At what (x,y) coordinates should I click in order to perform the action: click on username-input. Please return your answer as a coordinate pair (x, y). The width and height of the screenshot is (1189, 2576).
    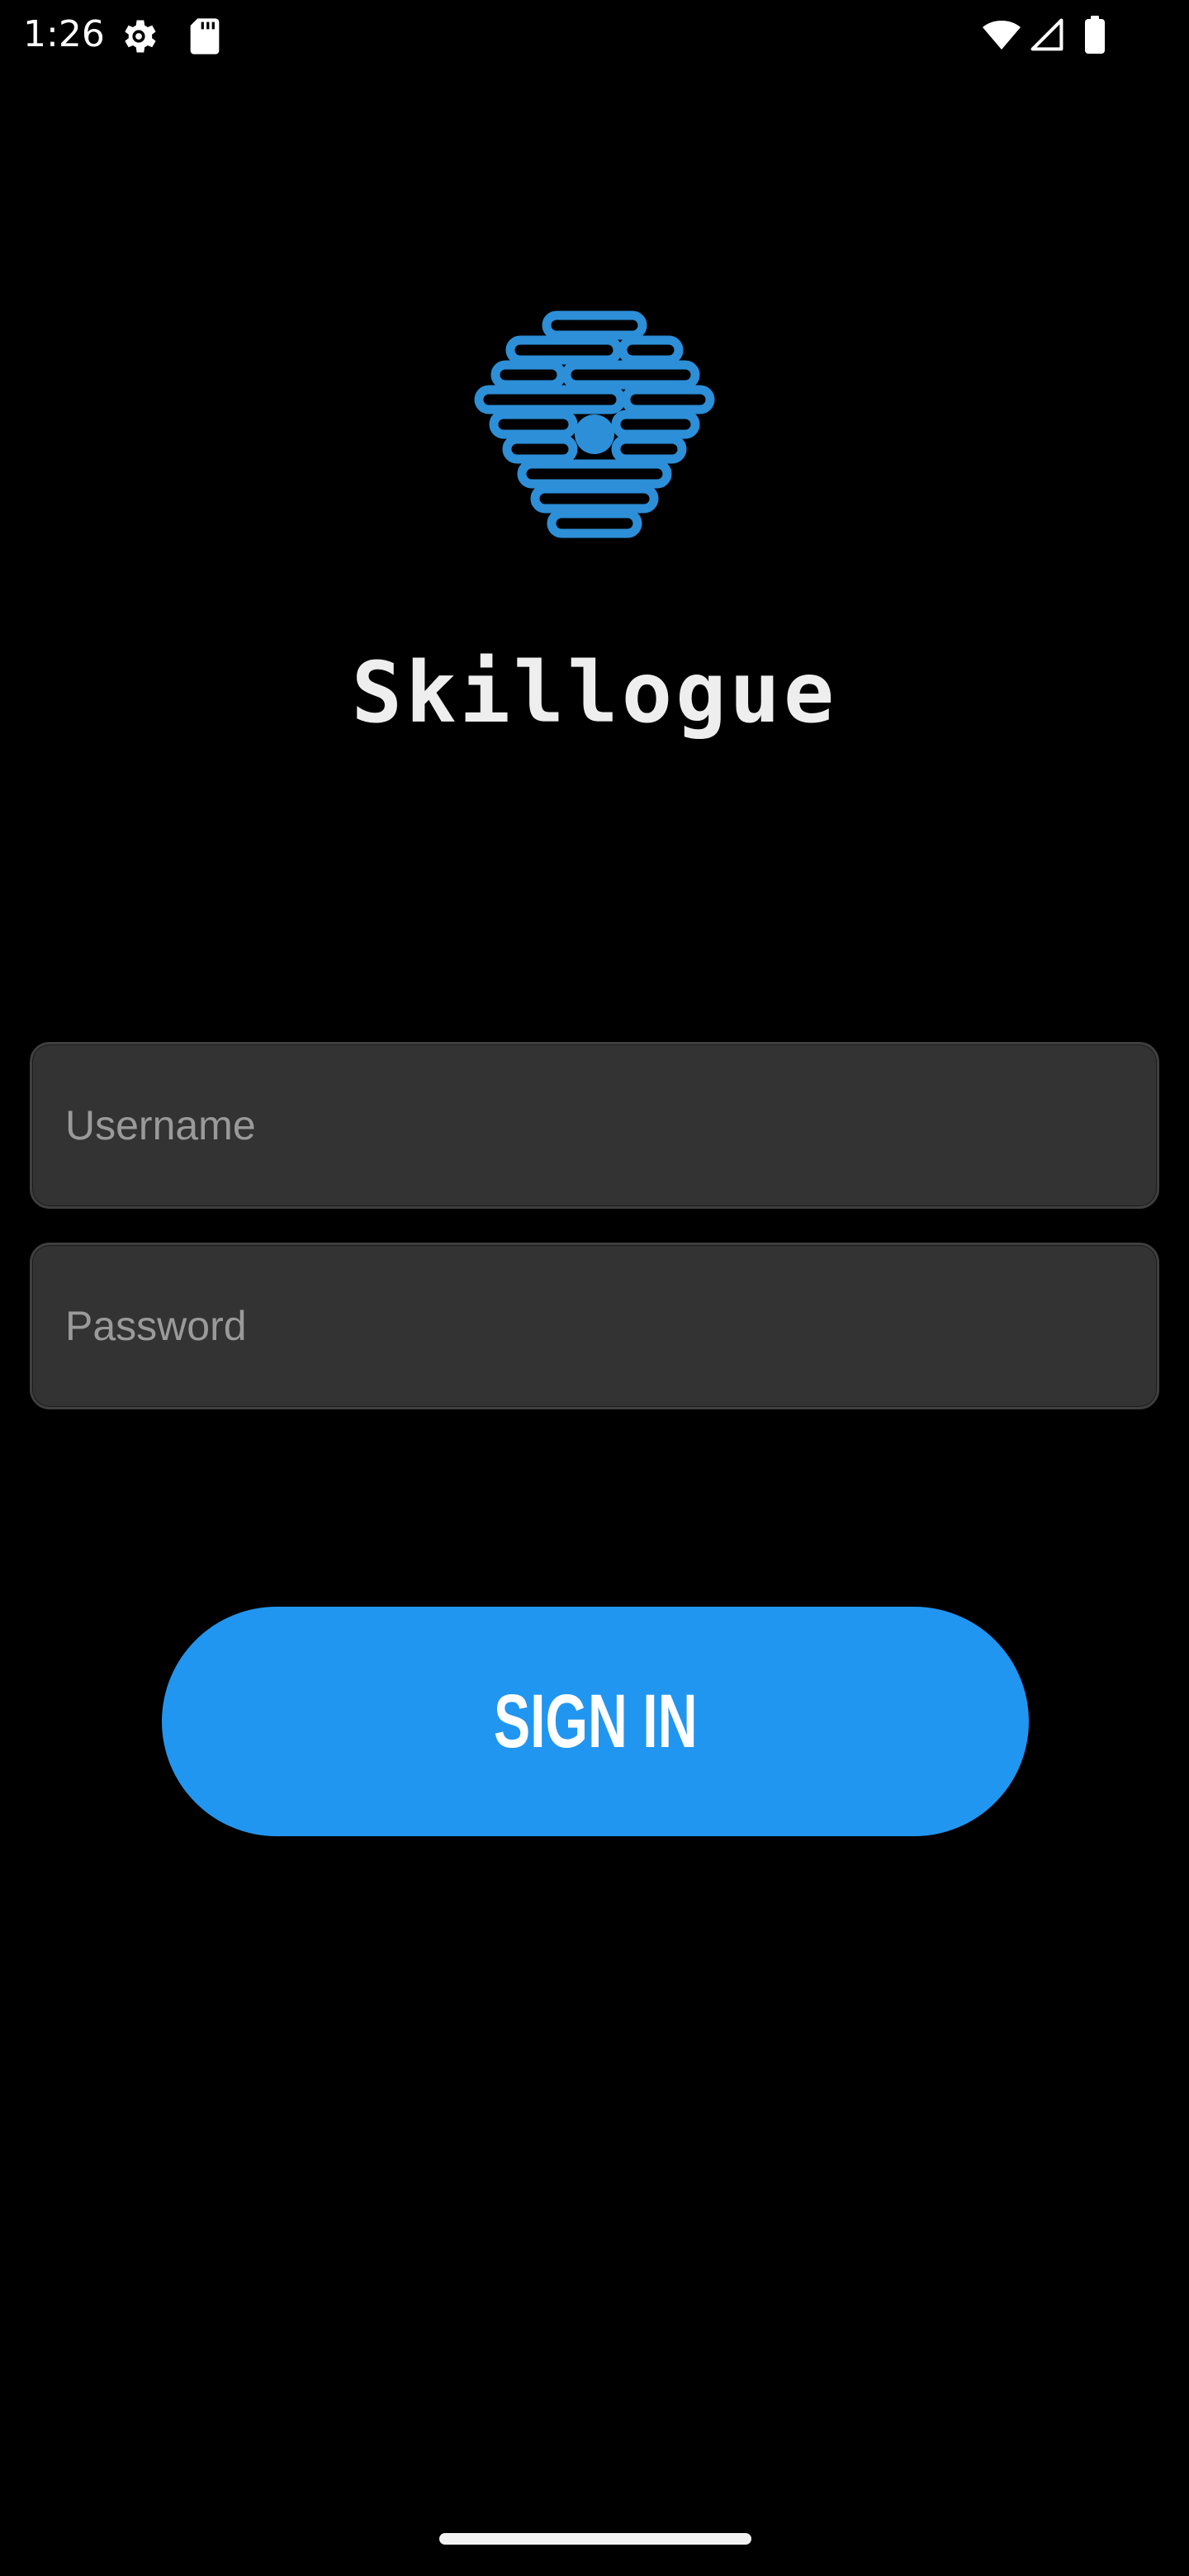
    Looking at the image, I should click on (594, 1125).